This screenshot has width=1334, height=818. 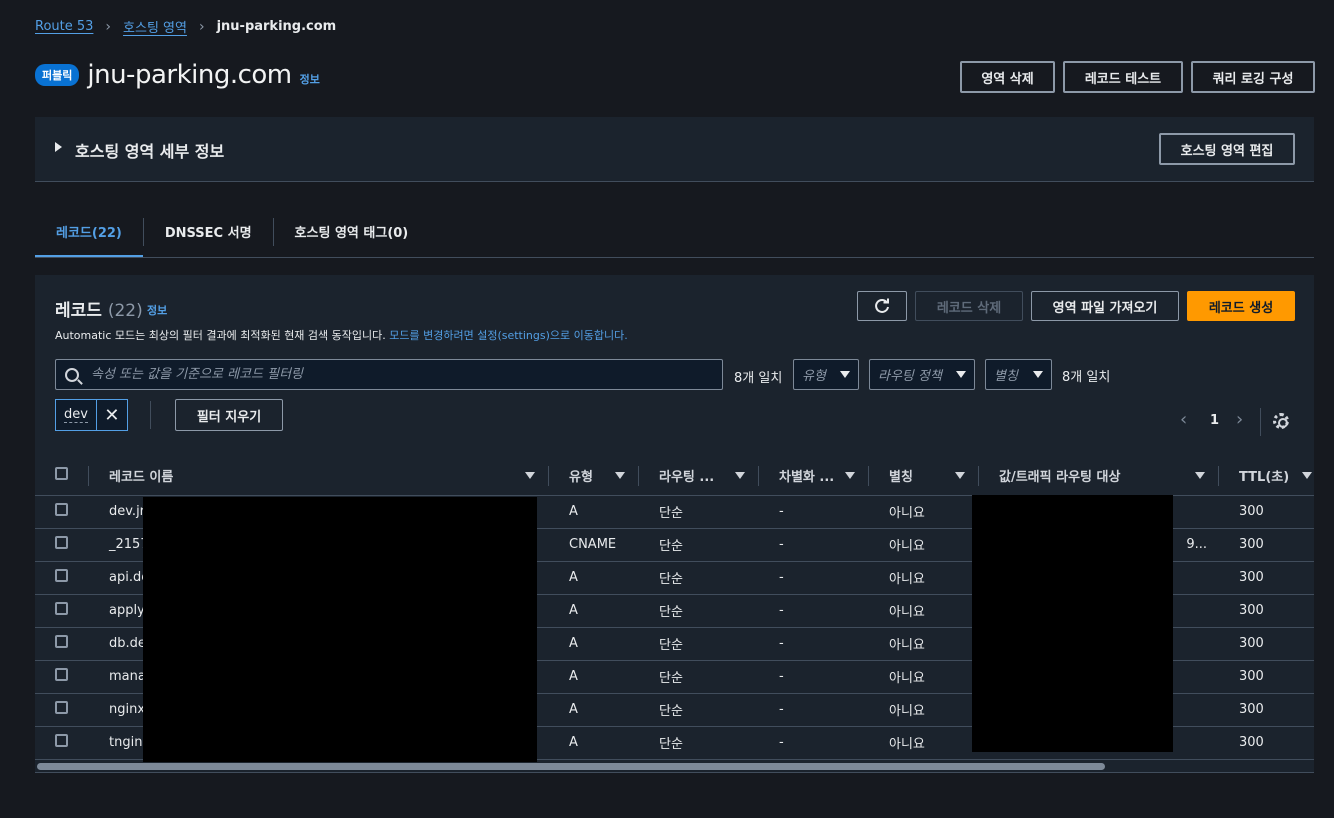 What do you see at coordinates (58, 147) in the screenshot?
I see `caret-right-icon` at bounding box center [58, 147].